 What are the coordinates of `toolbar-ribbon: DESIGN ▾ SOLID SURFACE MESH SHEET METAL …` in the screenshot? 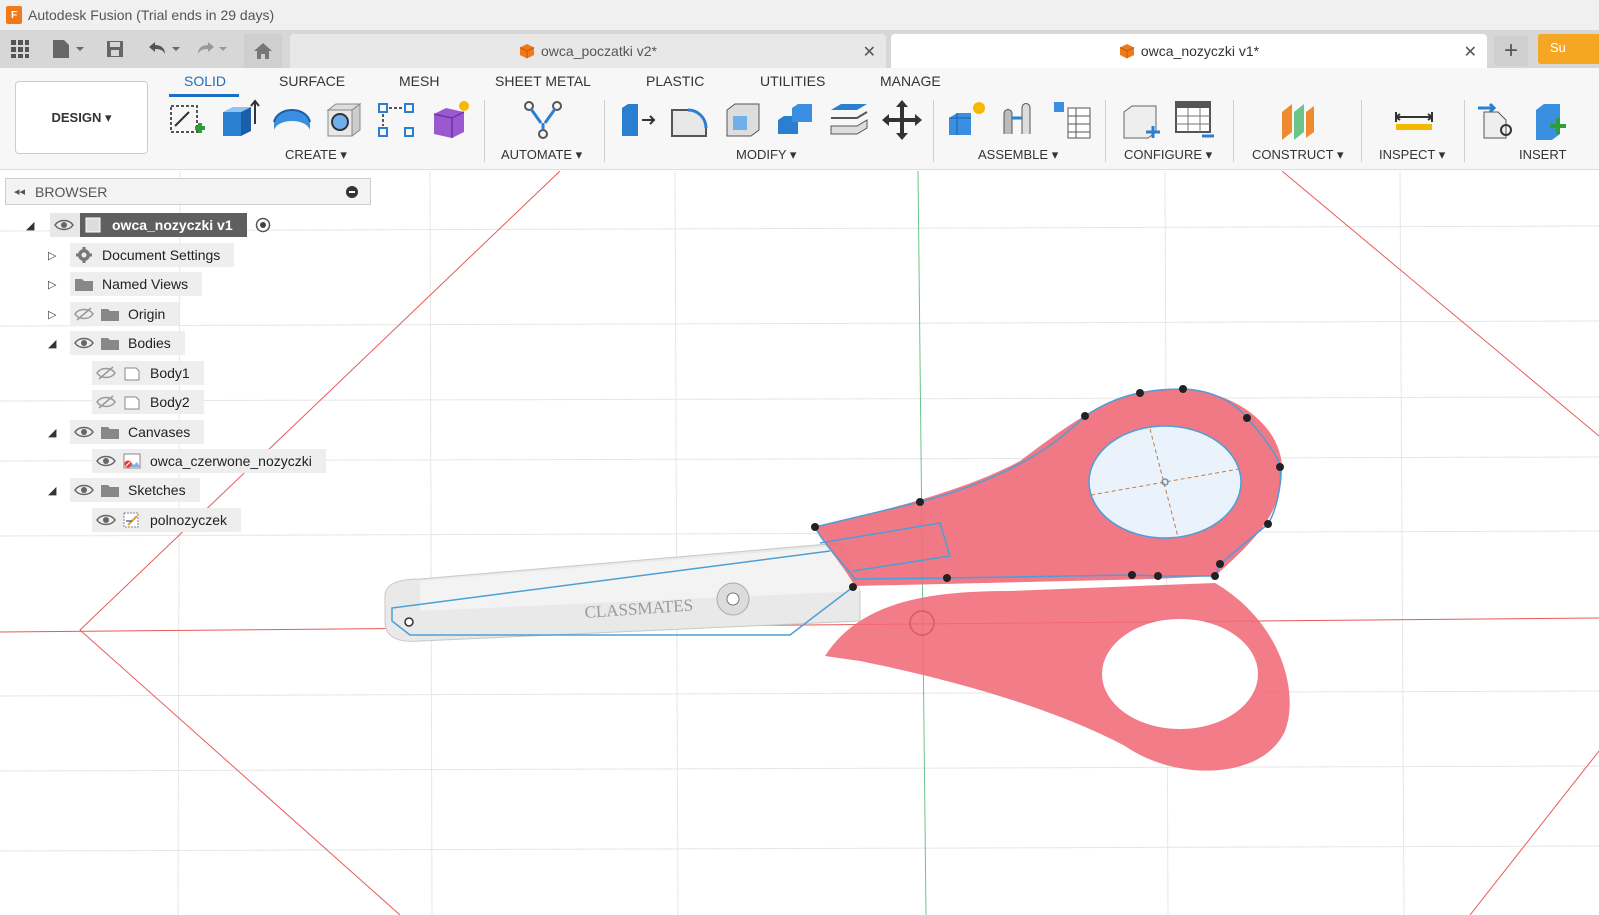 It's located at (799, 119).